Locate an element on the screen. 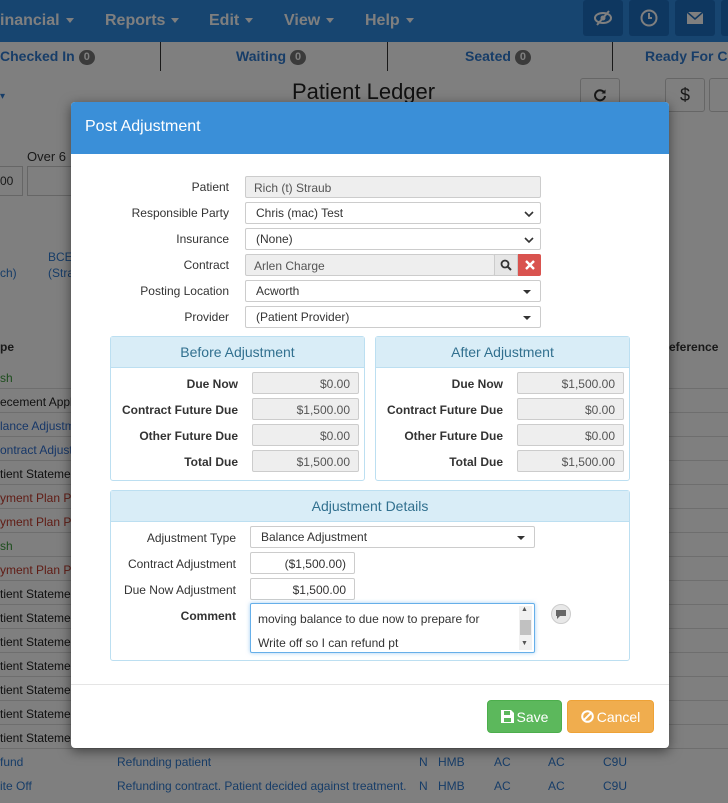 This screenshot has width=728, height=803. contract-clear-button is located at coordinates (529, 265).